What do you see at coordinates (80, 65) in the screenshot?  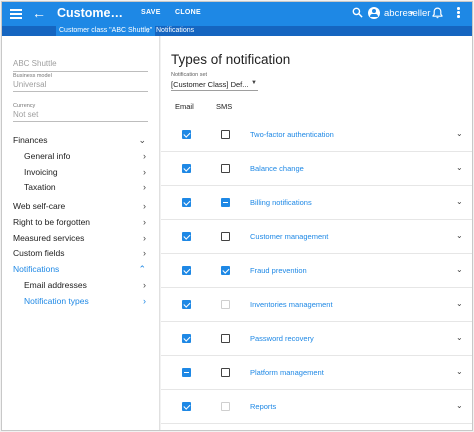 I see `name-field: ABC Shuttle` at bounding box center [80, 65].